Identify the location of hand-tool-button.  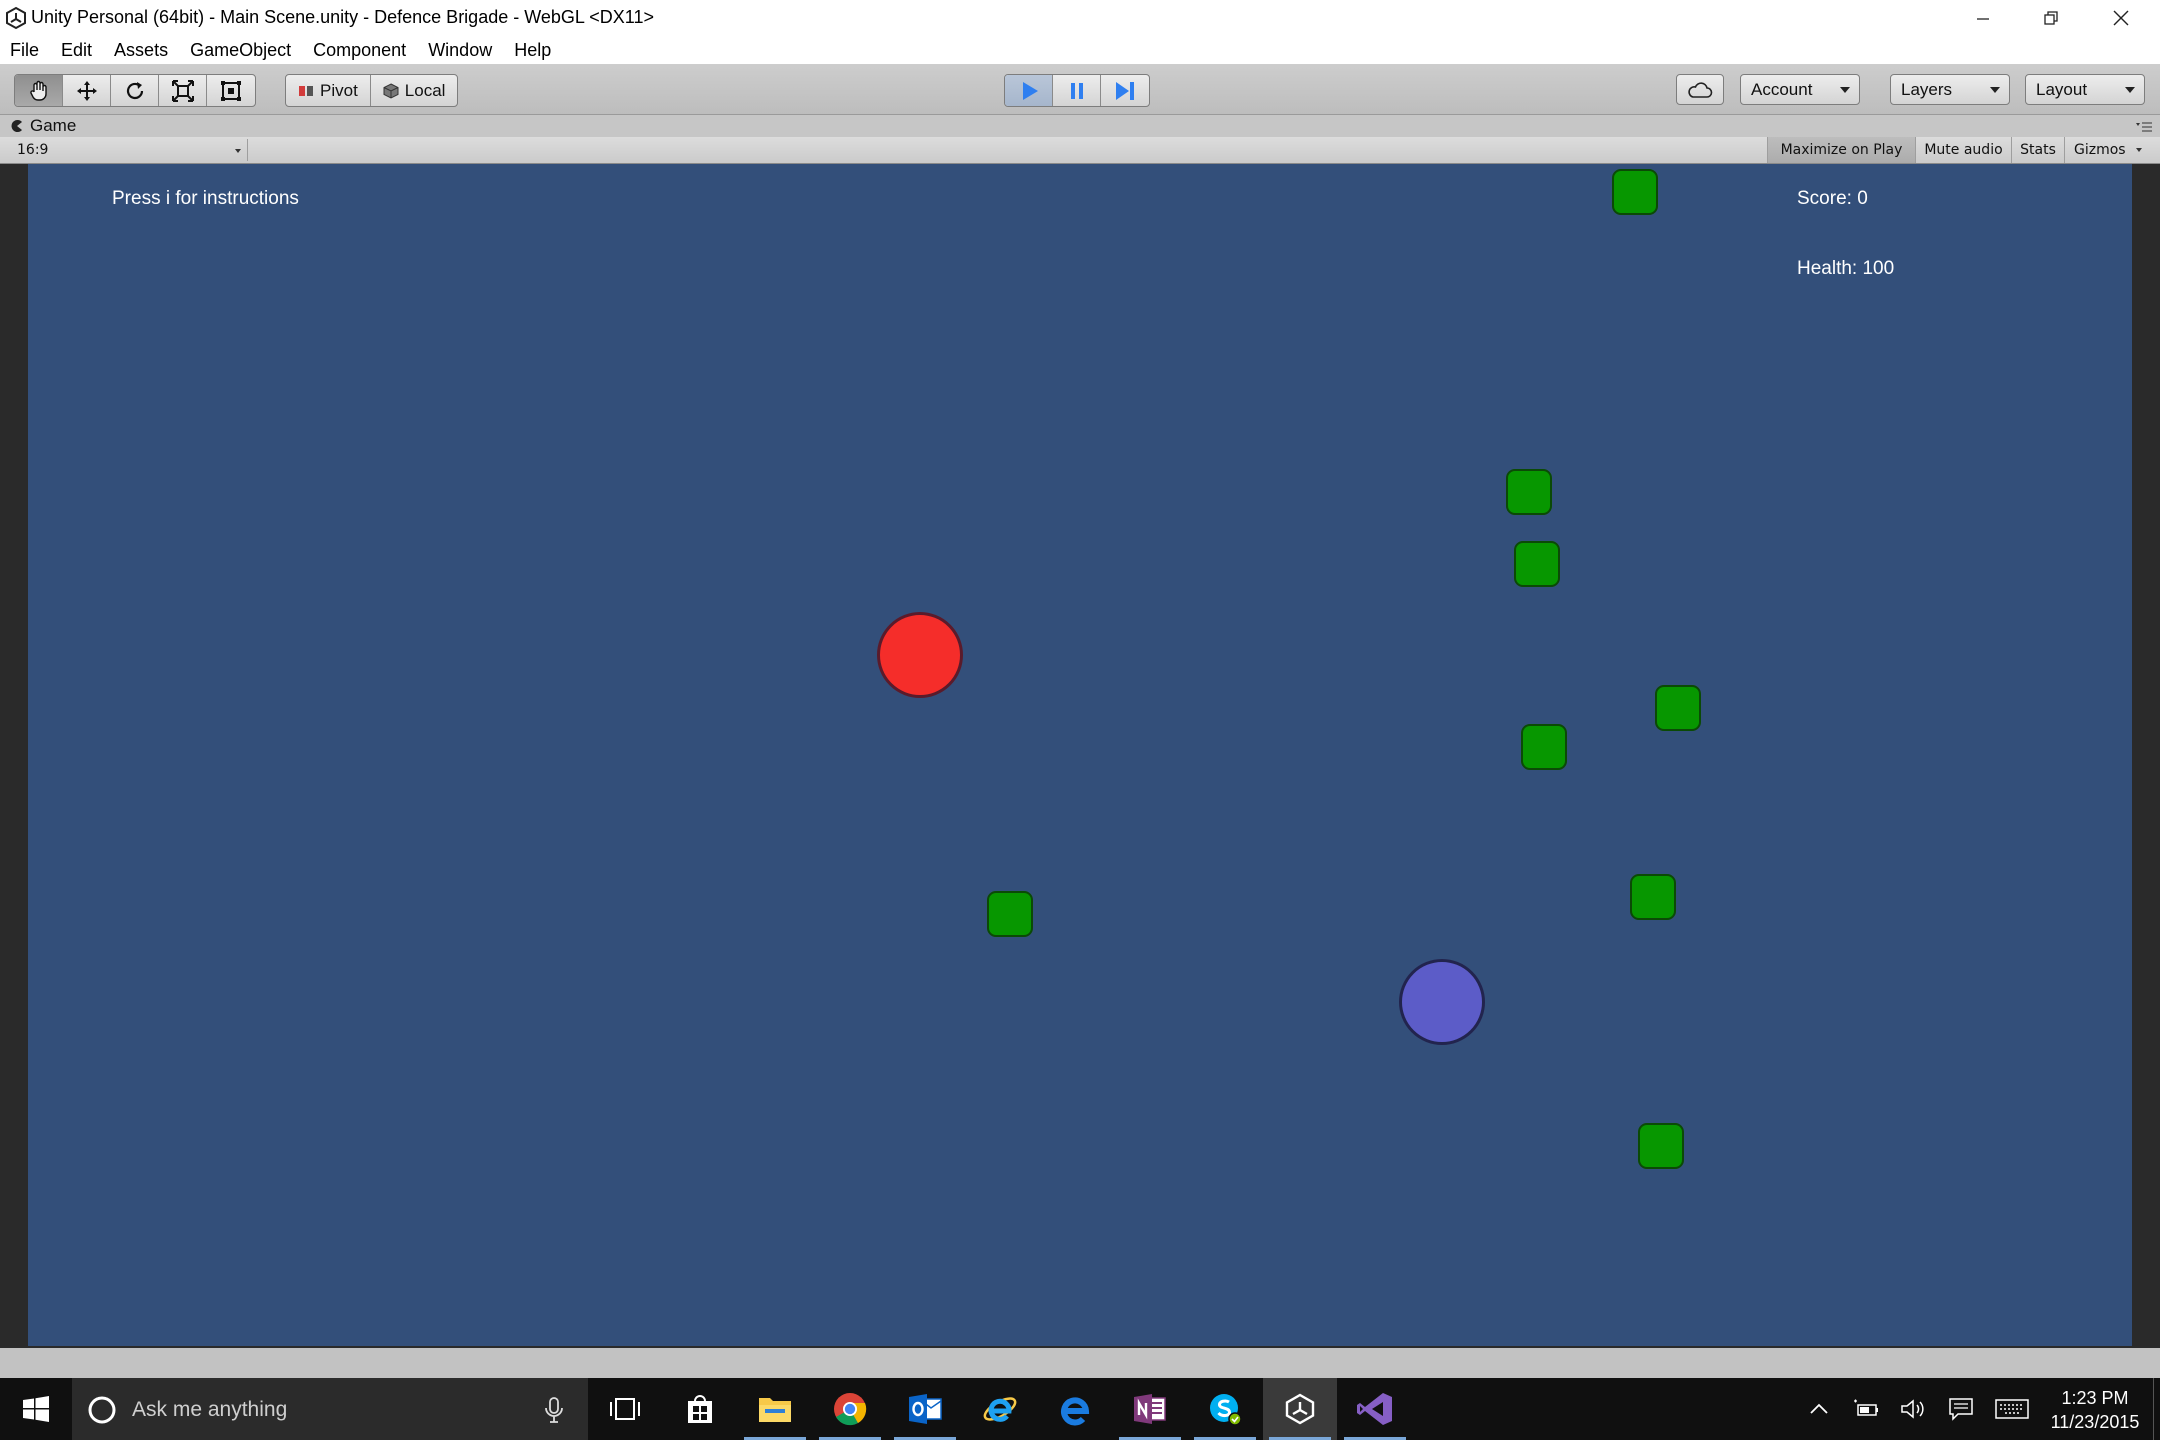
(39, 90).